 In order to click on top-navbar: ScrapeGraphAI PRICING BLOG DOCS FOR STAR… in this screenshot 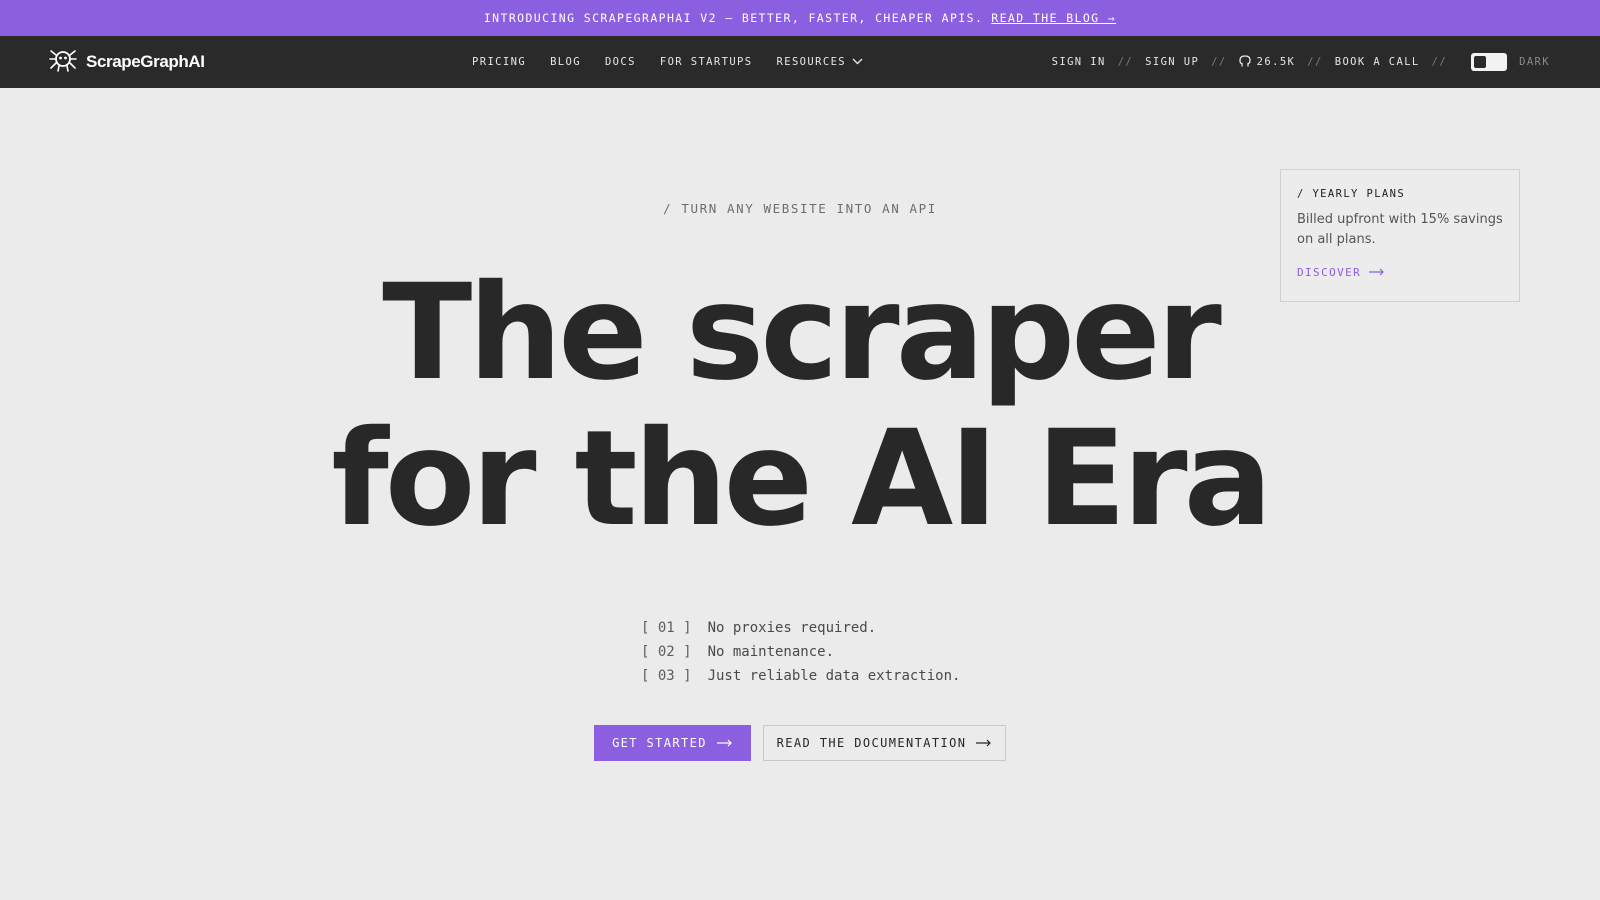, I will do `click(800, 62)`.